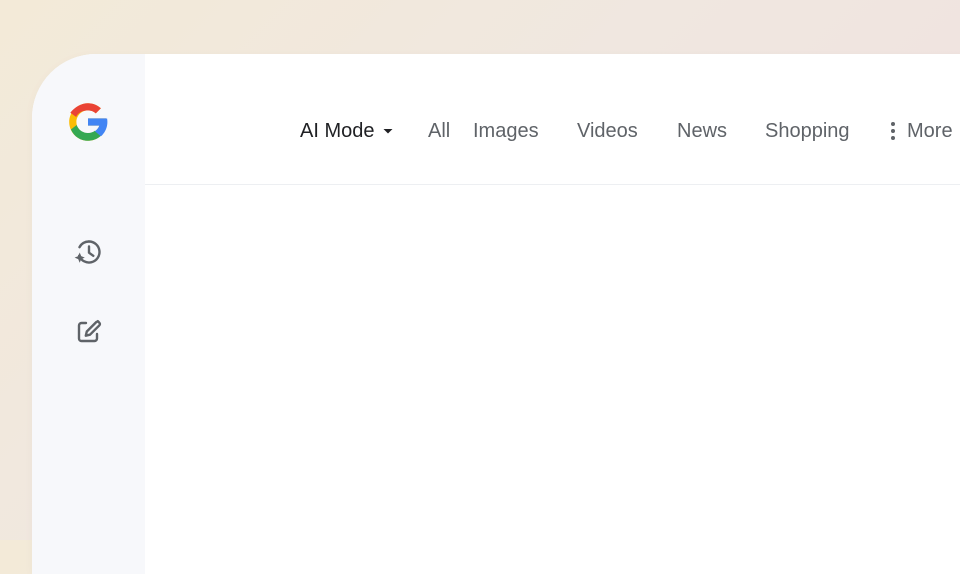 The height and width of the screenshot is (574, 960). What do you see at coordinates (337, 131) in the screenshot?
I see `tab-ai-mode-label: AI Mode` at bounding box center [337, 131].